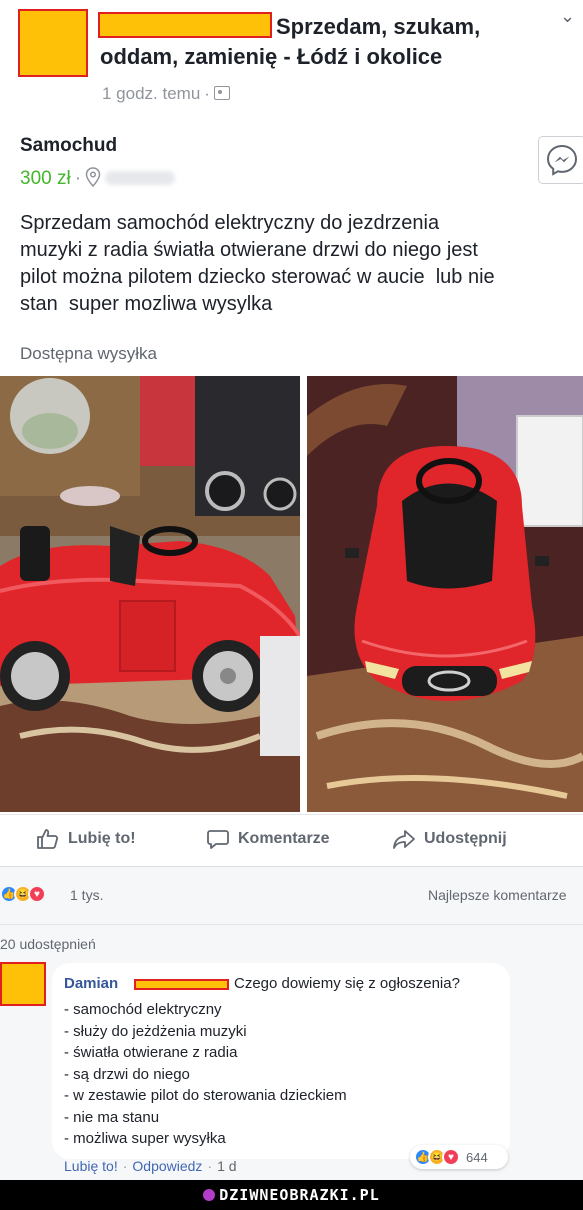  Describe the element at coordinates (86, 895) in the screenshot. I see `reactions-count: 1 tys.` at that location.